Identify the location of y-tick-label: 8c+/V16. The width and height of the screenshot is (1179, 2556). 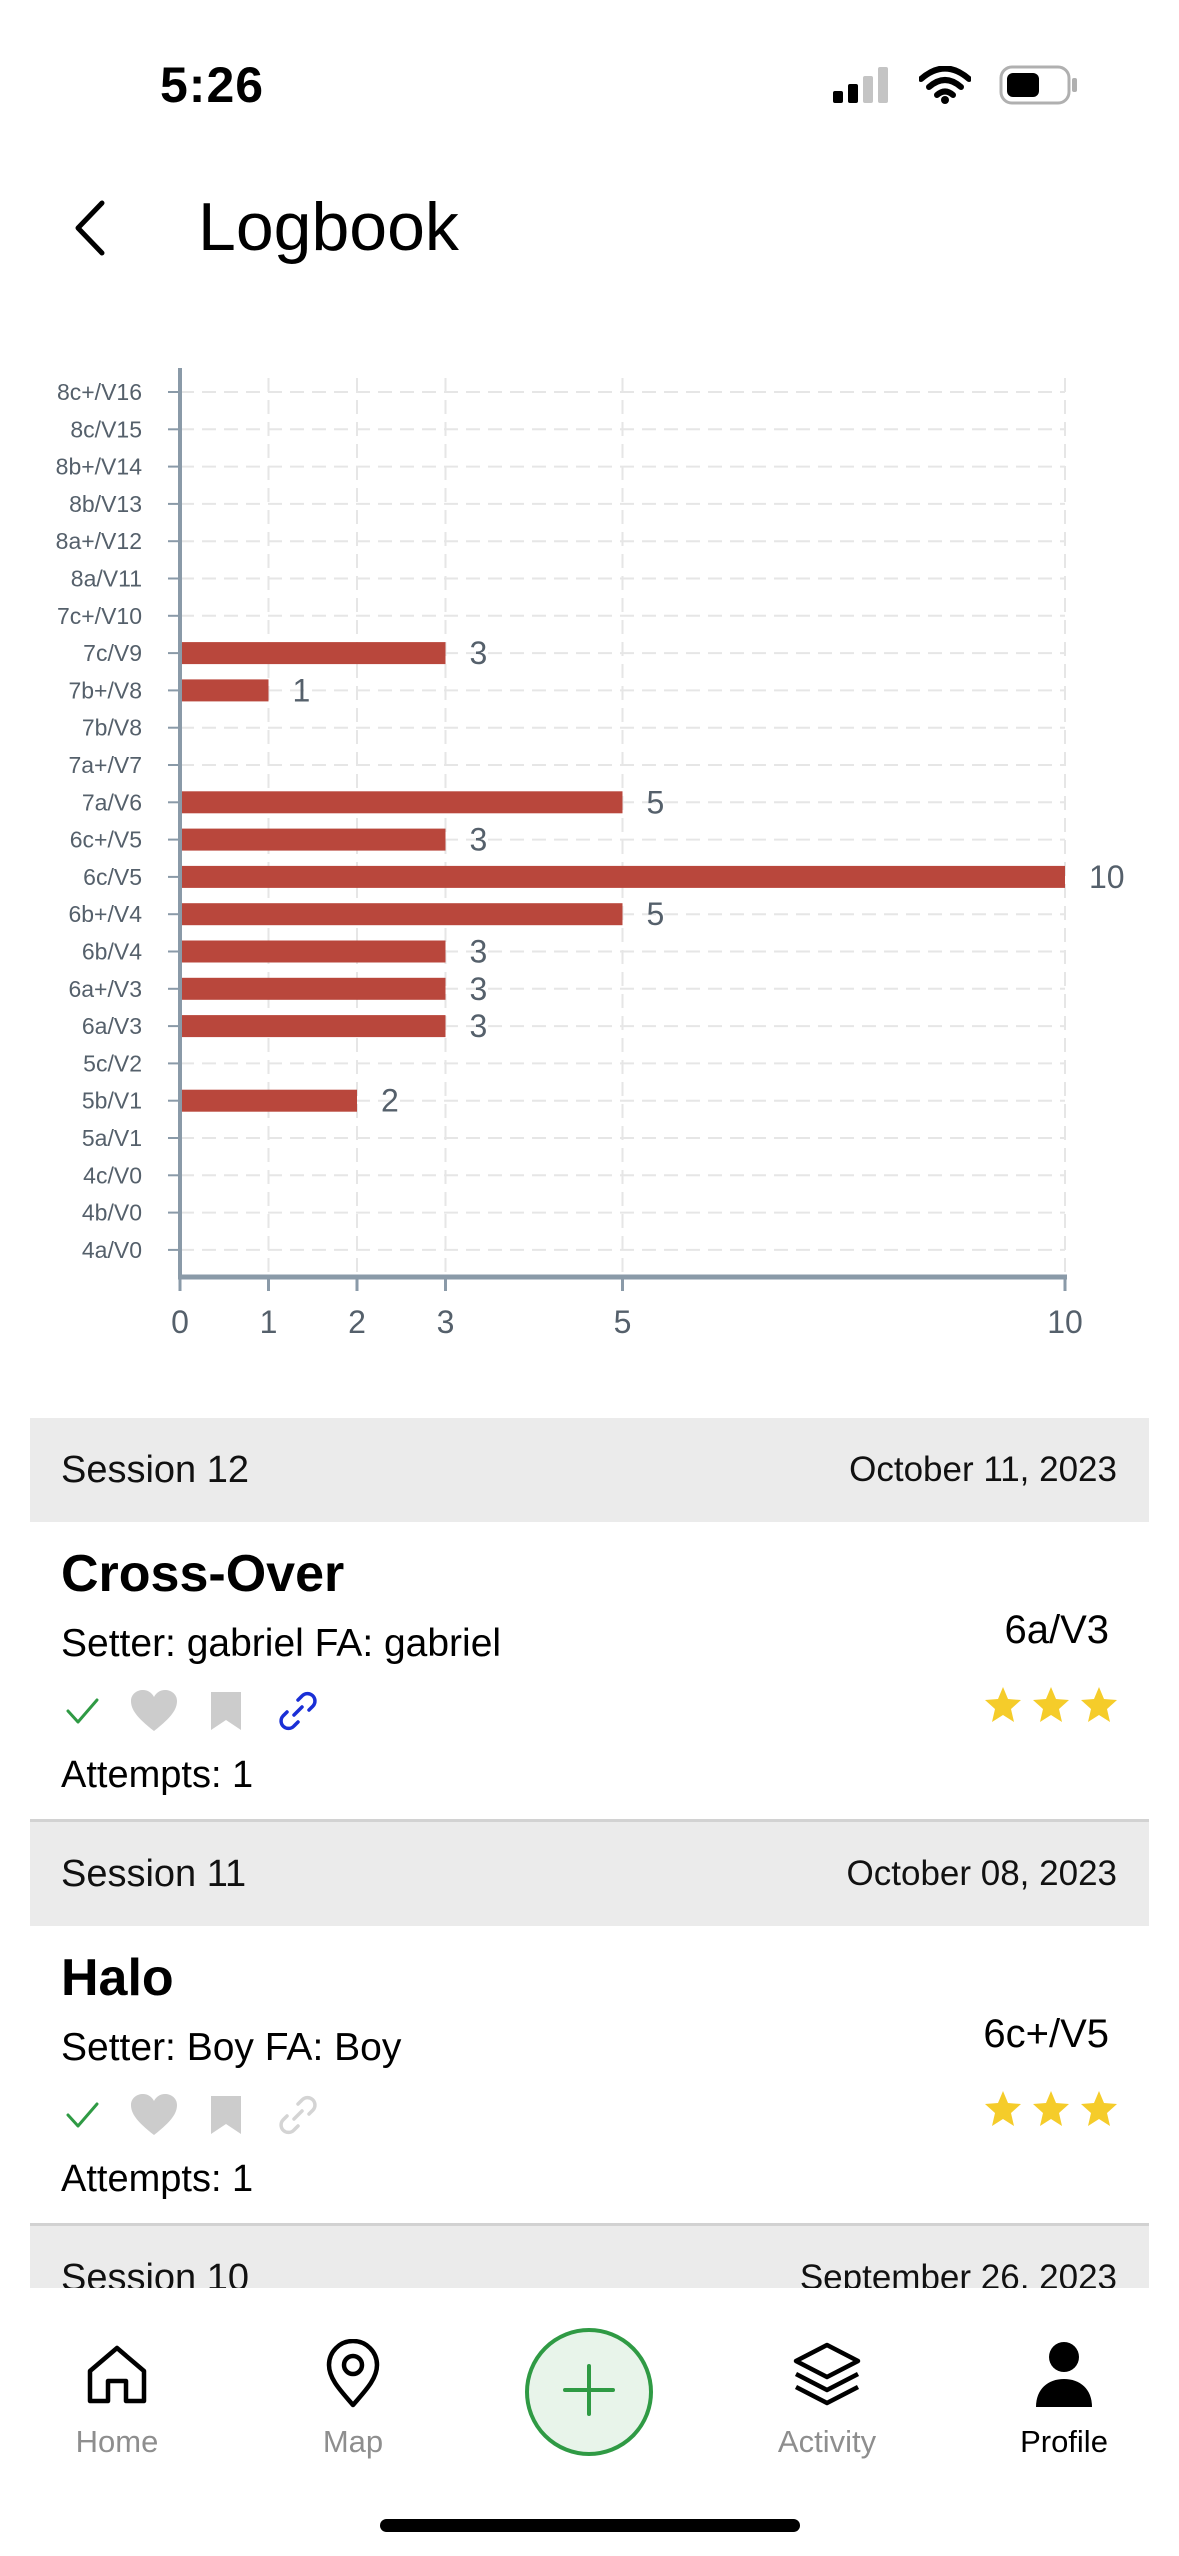
(99, 392).